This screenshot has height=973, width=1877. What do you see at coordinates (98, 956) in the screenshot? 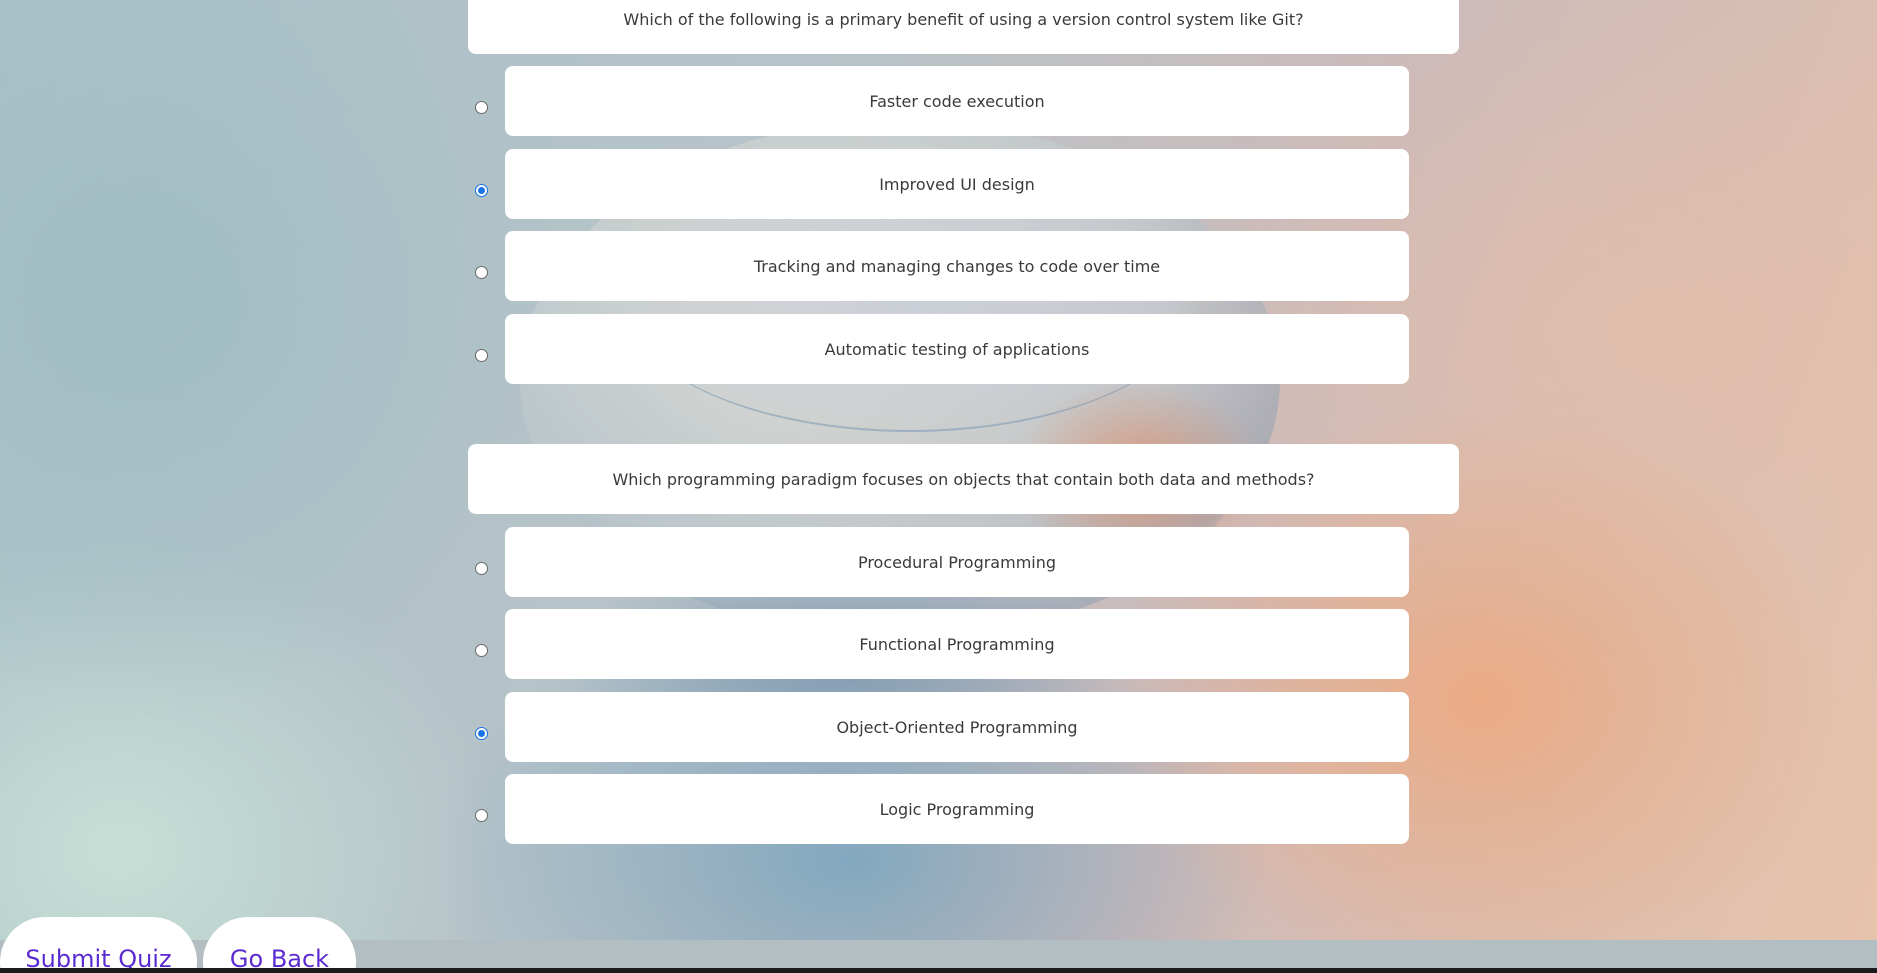
I see `submit-quiz-label: Submit Quiz` at bounding box center [98, 956].